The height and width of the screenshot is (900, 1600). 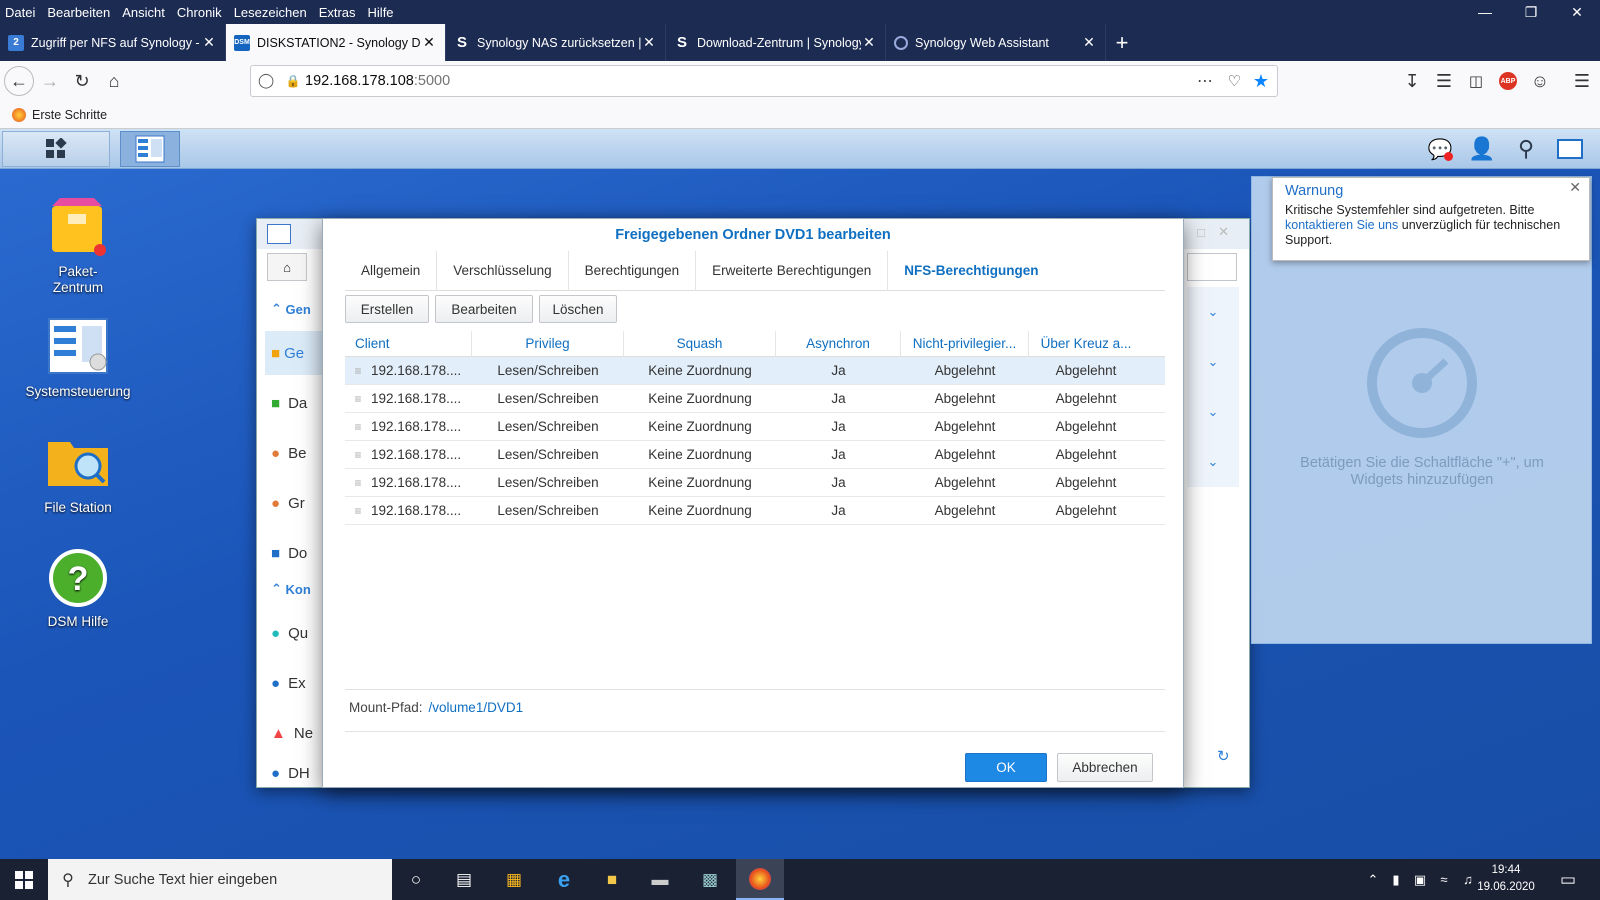 What do you see at coordinates (288, 683) in the screenshot?
I see `sidebar-item: ● Ex` at bounding box center [288, 683].